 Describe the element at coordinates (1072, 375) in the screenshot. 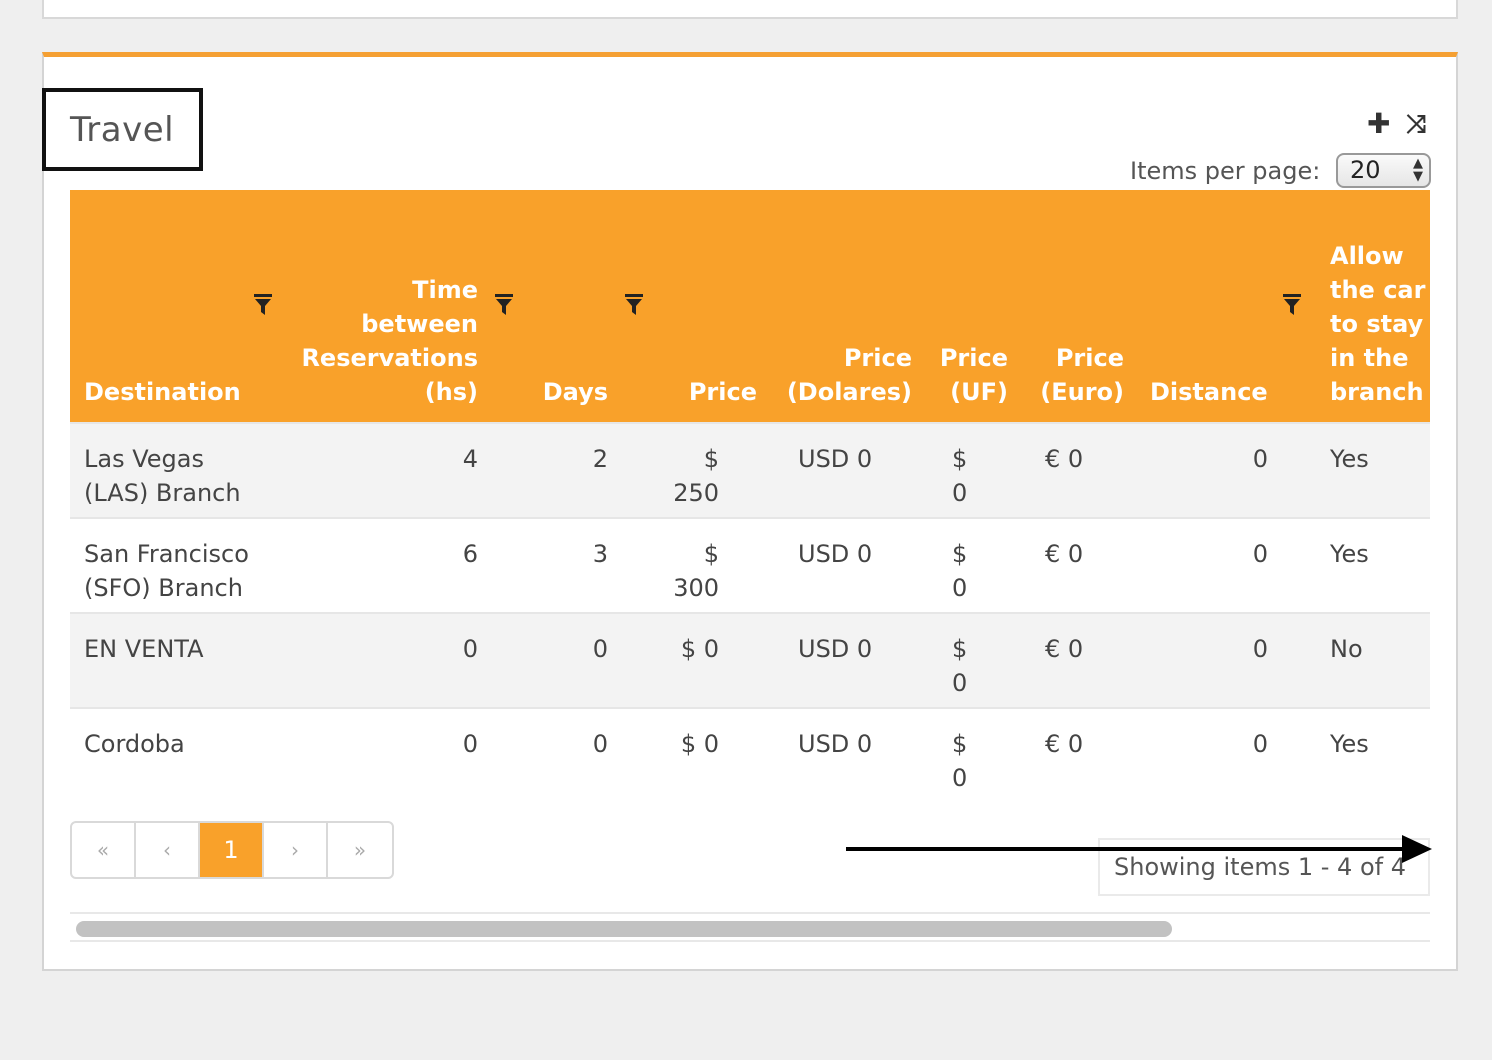

I see `col-price-euro: Price (Euro)` at that location.